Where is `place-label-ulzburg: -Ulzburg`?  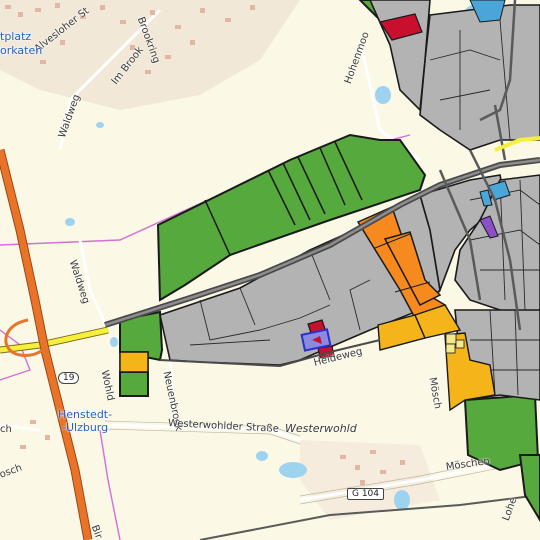
place-label-ulzburg: -Ulzburg is located at coordinates (85, 427).